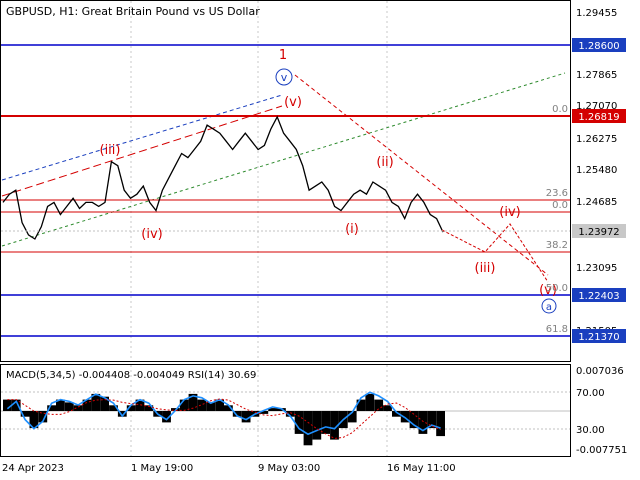 Image resolution: width=640 pixels, height=480 pixels. I want to click on wave-label-v: v, so click(284, 77).